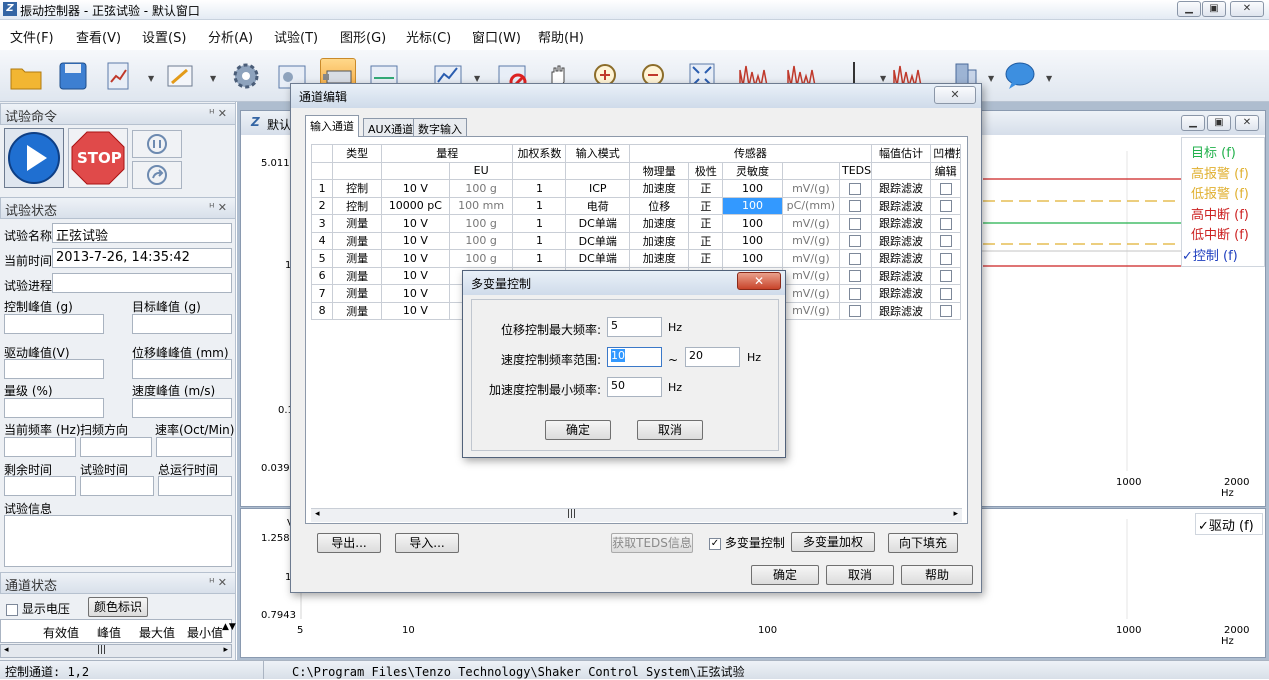 This screenshot has height=680, width=1269. I want to click on minimize-button: ▁, so click(1189, 9).